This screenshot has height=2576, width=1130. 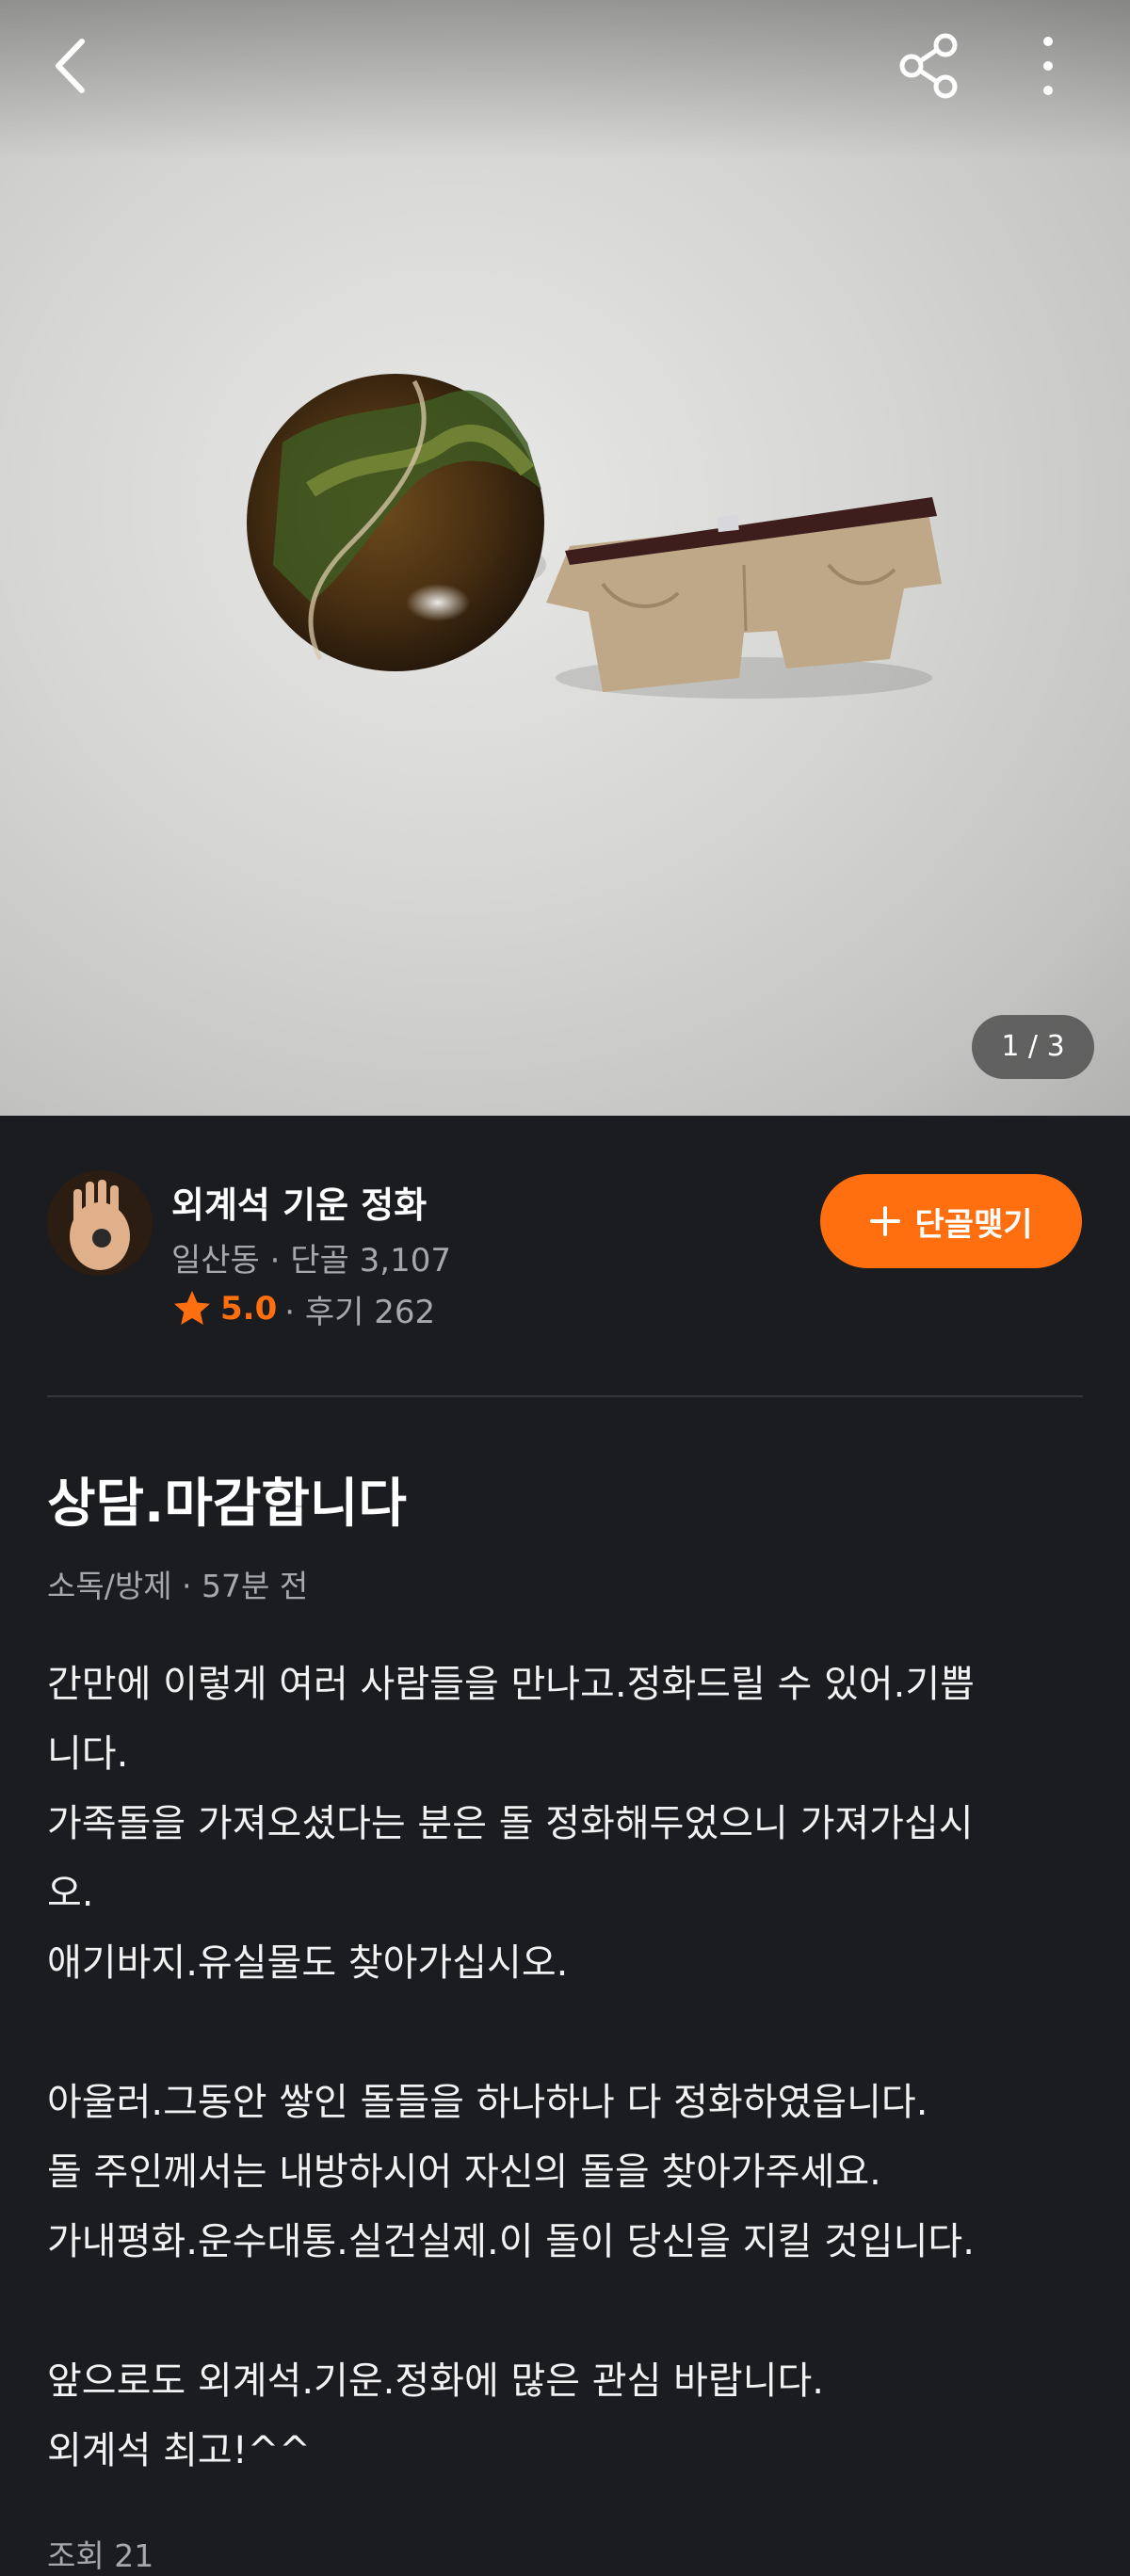 I want to click on seller-rating: 5.0 · 후기 262, so click(x=303, y=1310).